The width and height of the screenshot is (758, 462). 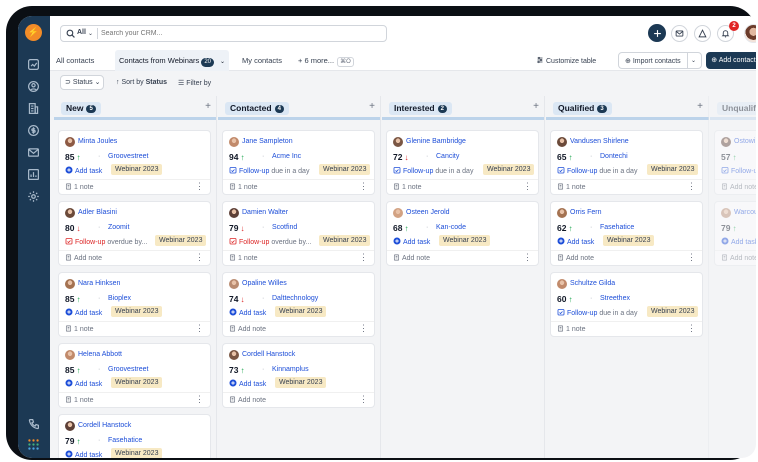 I want to click on company-link: Kan-code, so click(x=447, y=227).